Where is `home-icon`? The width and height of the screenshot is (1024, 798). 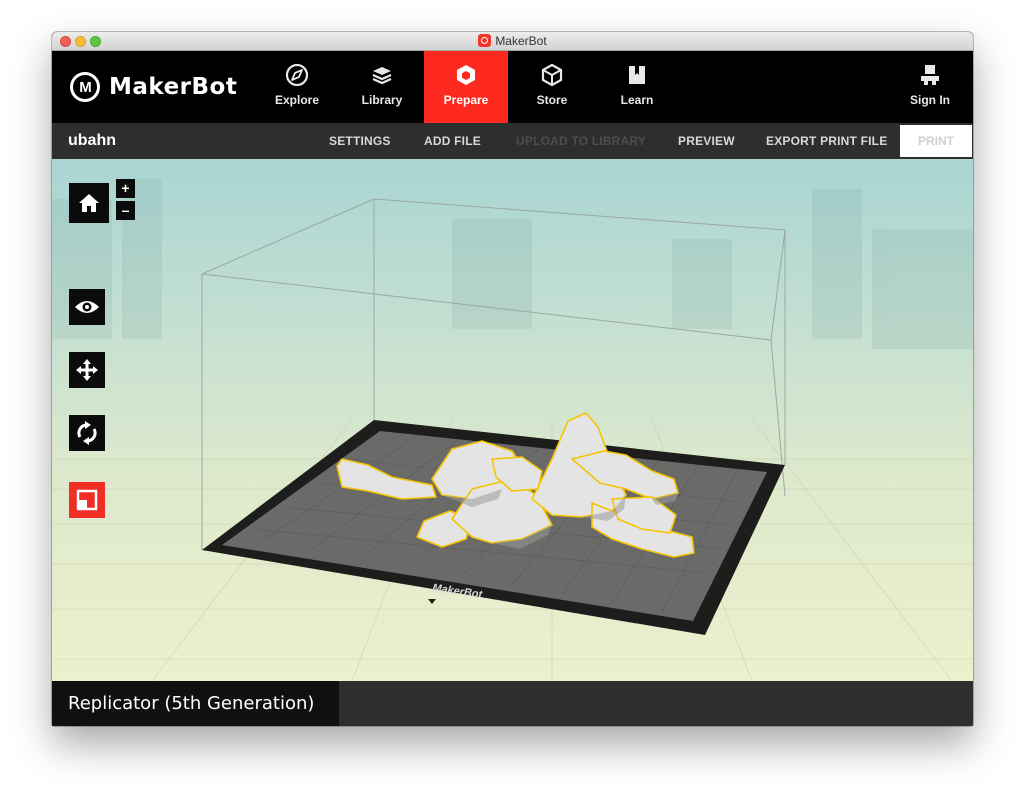
home-icon is located at coordinates (89, 203).